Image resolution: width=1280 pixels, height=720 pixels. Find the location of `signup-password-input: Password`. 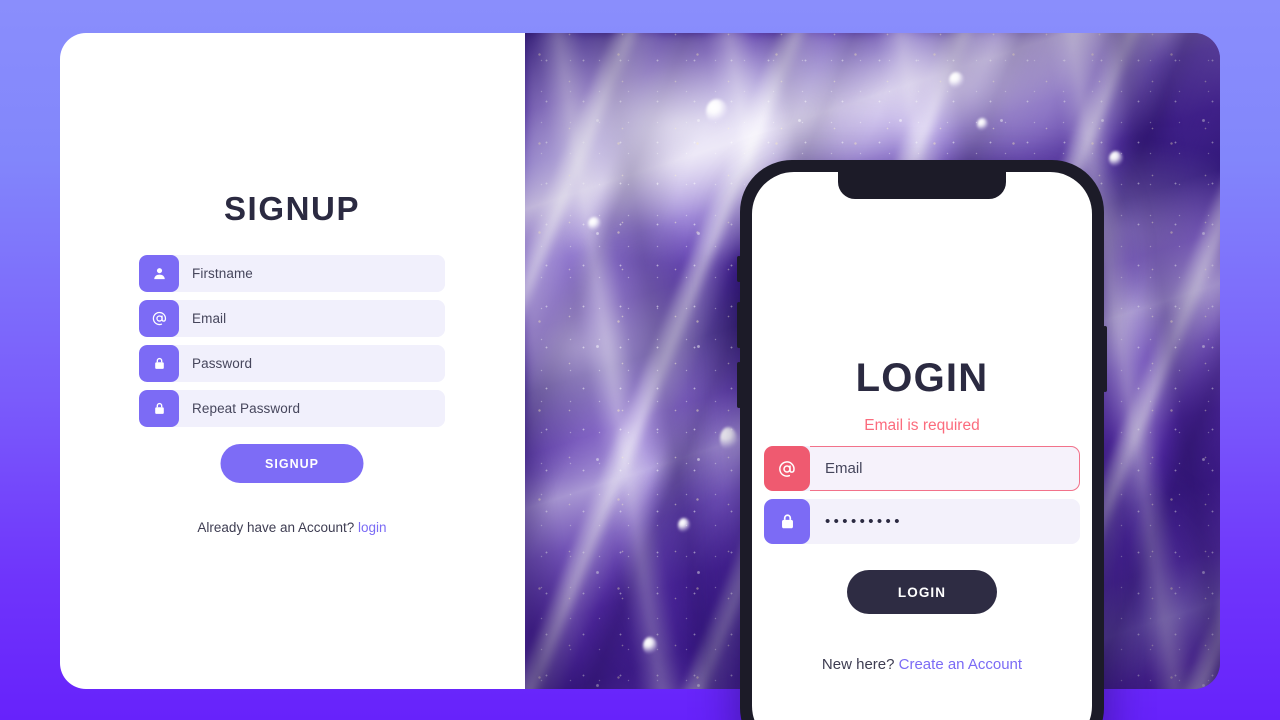

signup-password-input: Password is located at coordinates (312, 363).